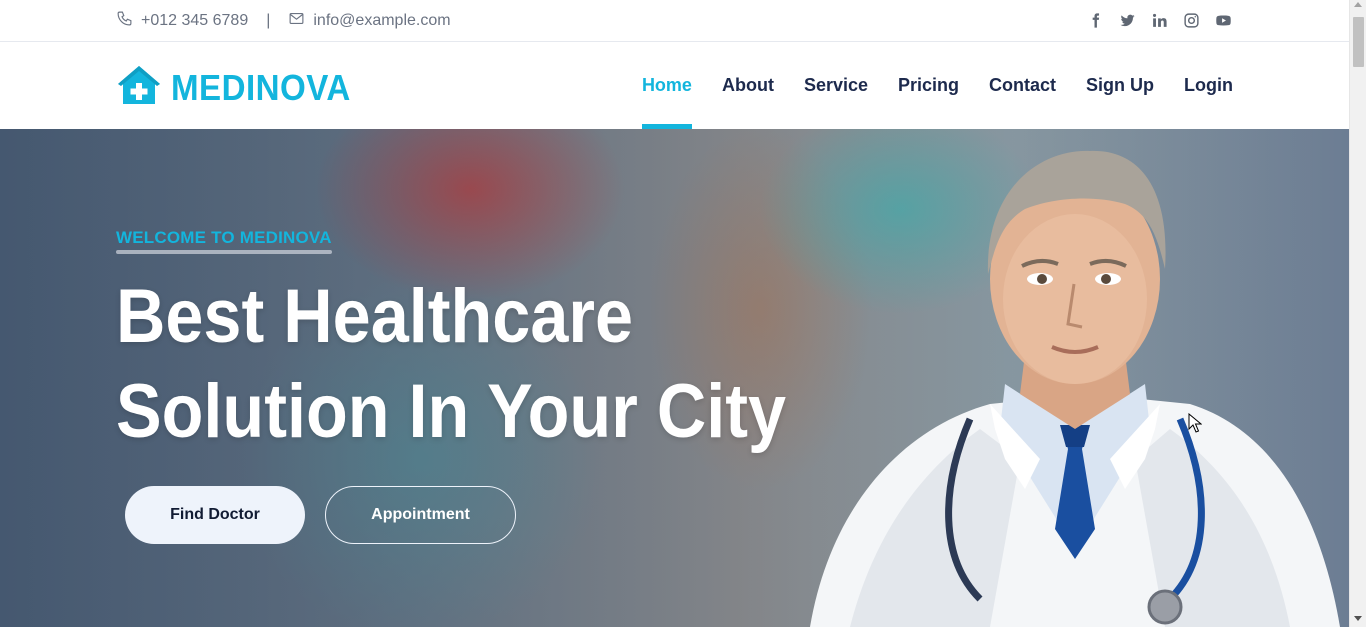 Image resolution: width=1366 pixels, height=627 pixels. I want to click on house-medical-icon, so click(139, 87).